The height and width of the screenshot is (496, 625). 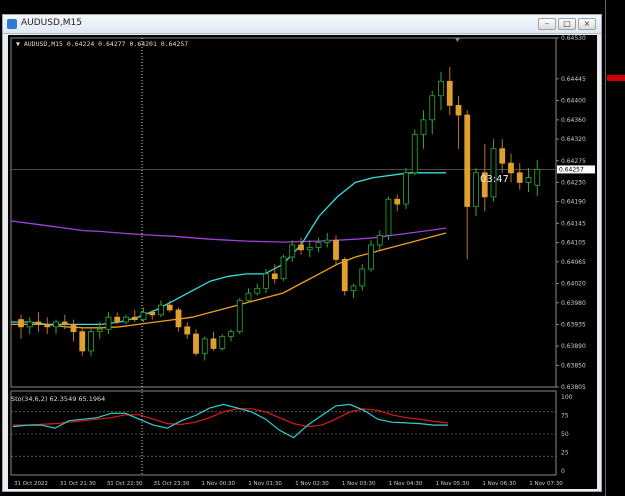 What do you see at coordinates (567, 397) in the screenshot?
I see `oscillator-axis-label: 100` at bounding box center [567, 397].